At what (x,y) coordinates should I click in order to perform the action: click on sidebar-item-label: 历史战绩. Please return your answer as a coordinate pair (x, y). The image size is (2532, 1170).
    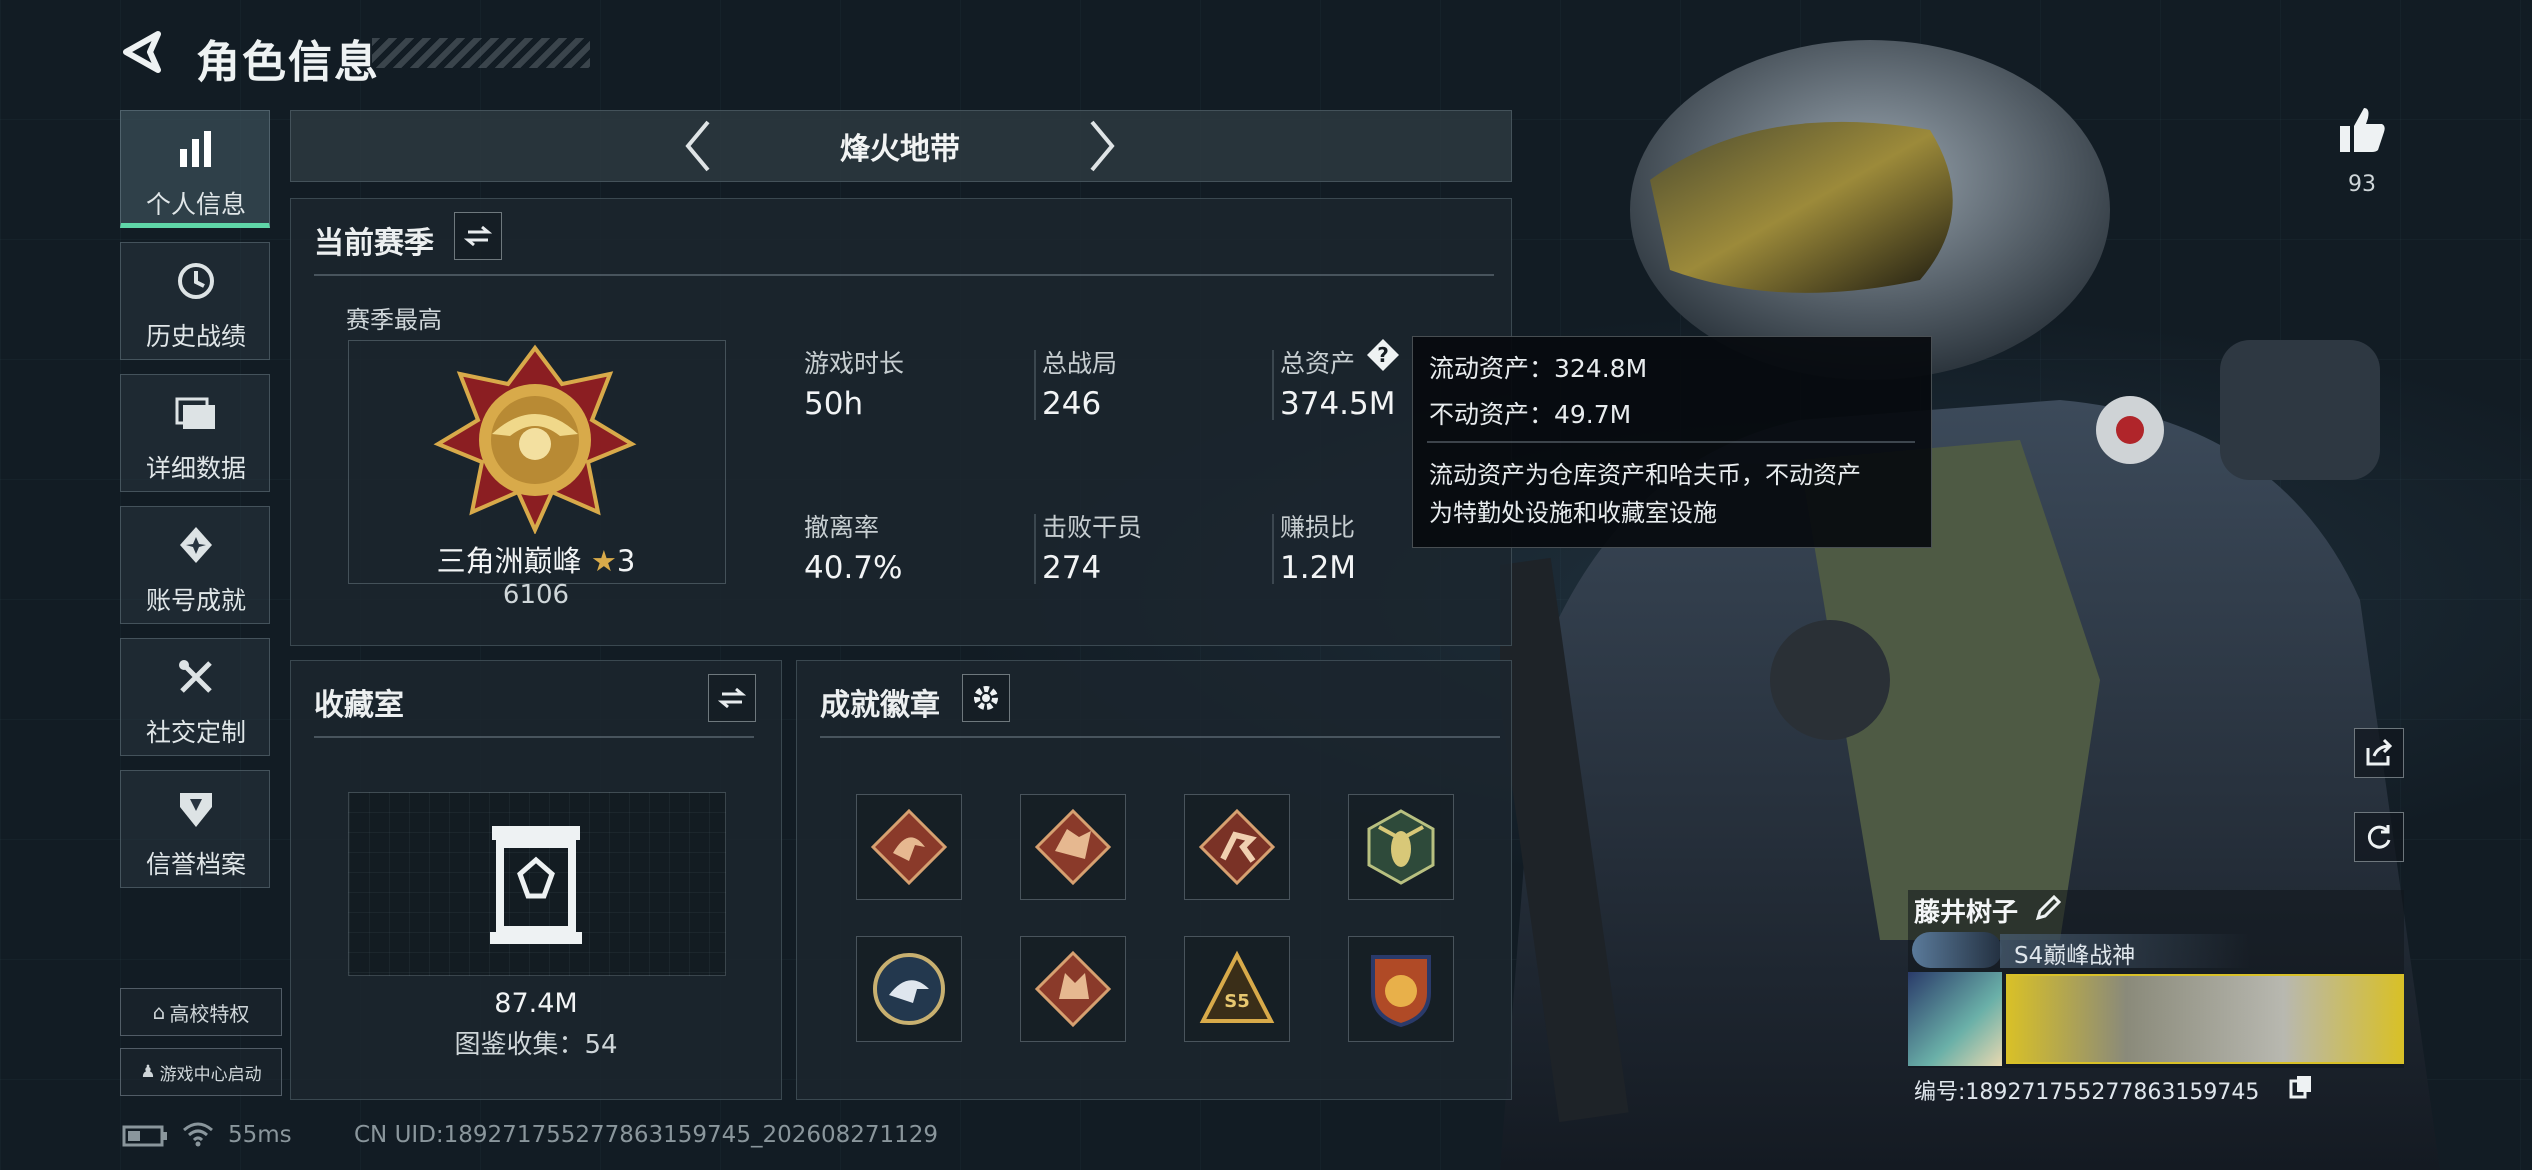
    Looking at the image, I should click on (195, 336).